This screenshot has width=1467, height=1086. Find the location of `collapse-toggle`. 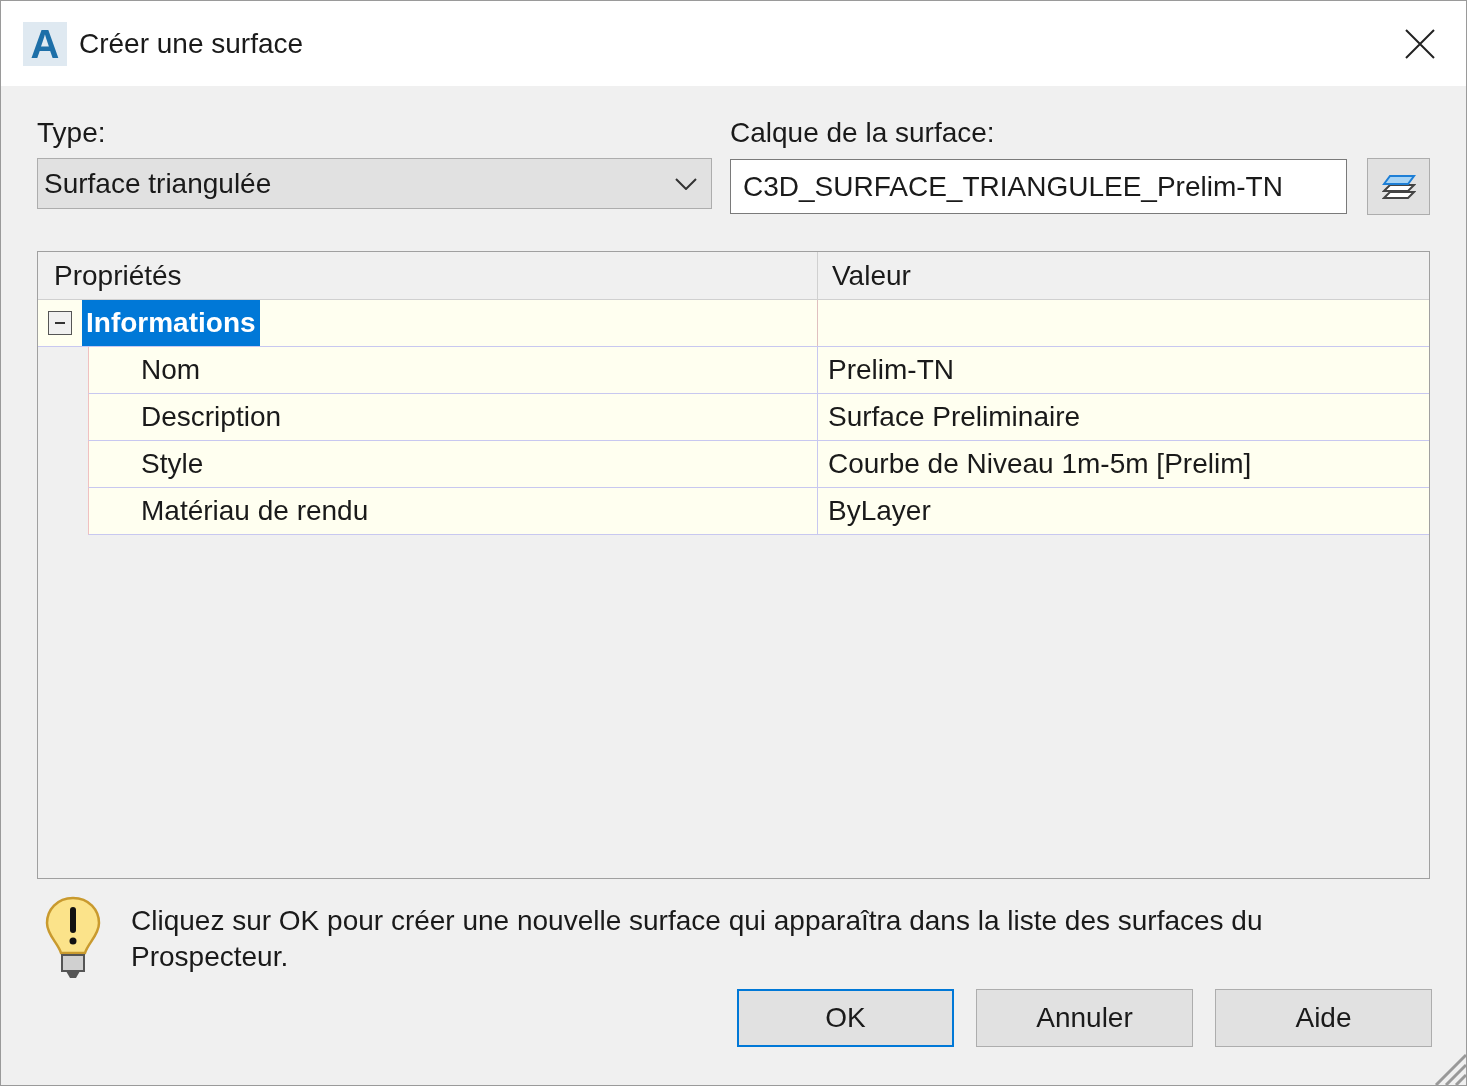

collapse-toggle is located at coordinates (60, 323).